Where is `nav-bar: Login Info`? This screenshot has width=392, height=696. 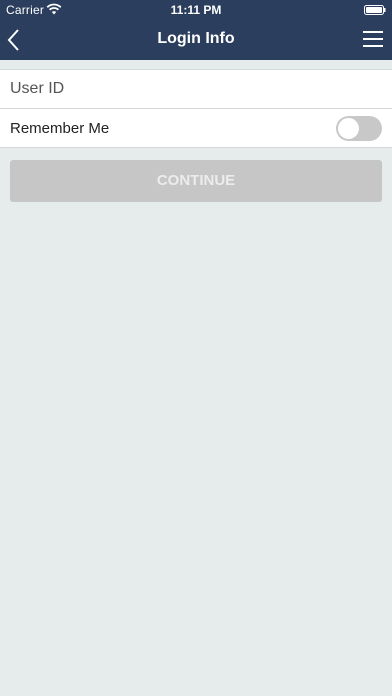 nav-bar: Login Info is located at coordinates (196, 40).